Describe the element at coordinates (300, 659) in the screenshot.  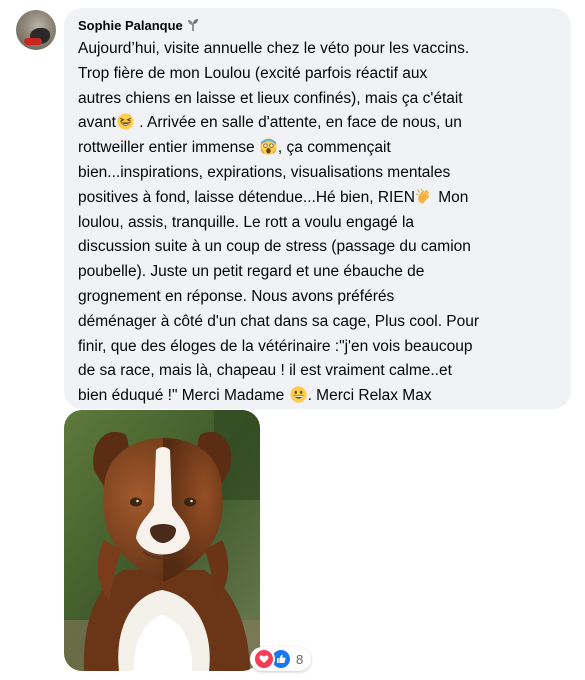
I see `reaction-count: 8` at that location.